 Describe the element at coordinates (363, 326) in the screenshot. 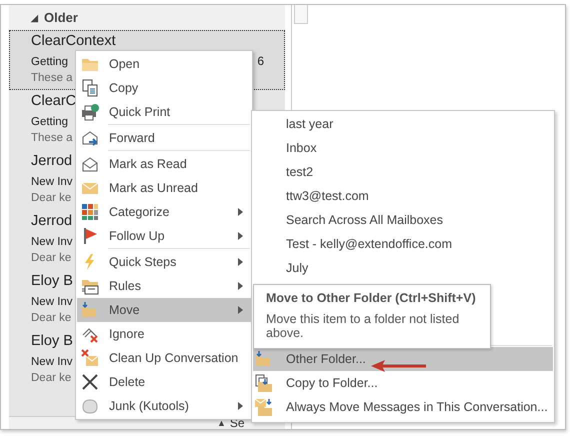

I see `tooltip-text: Move this item to a folder not listed above.` at that location.